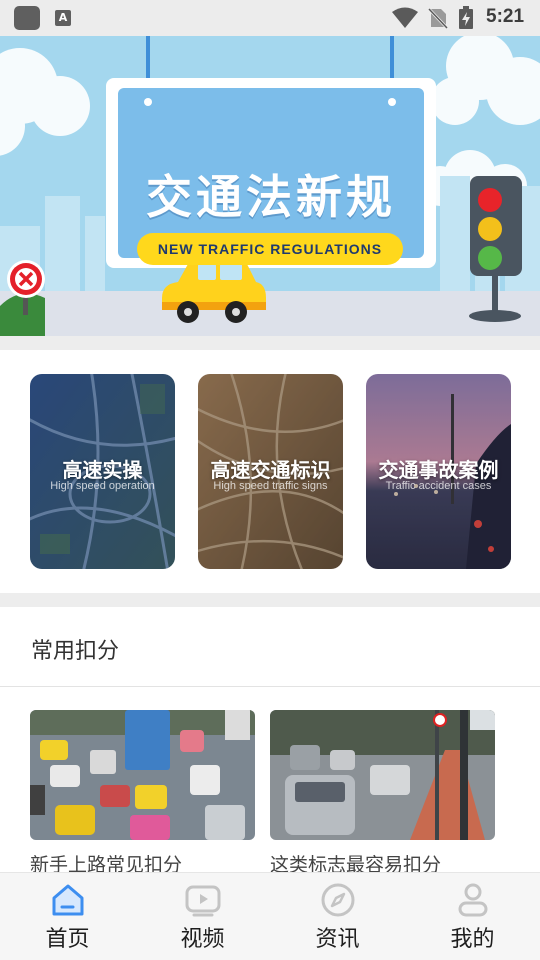 The image size is (540, 960). I want to click on bottom-navigation: 首页 视频 资讯 我的, so click(270, 916).